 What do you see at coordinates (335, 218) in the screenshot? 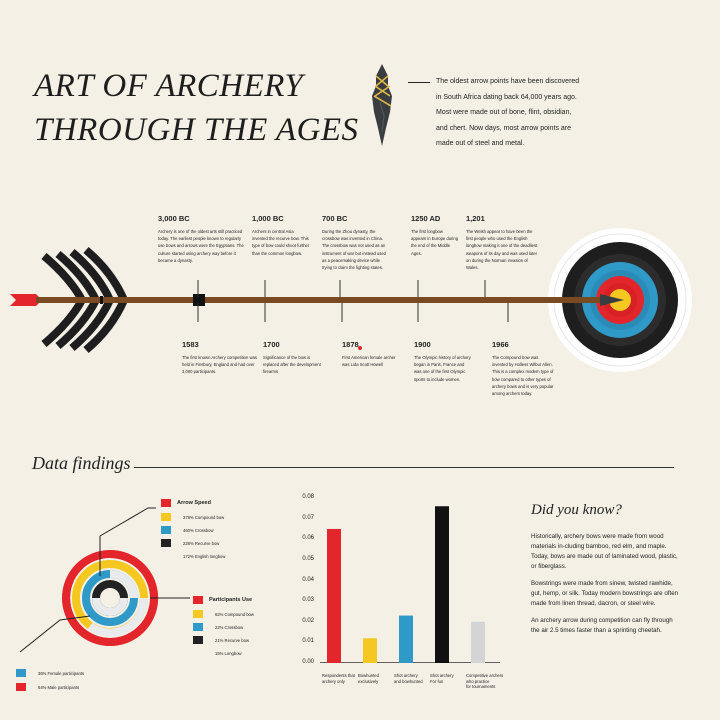
I see `event-year: 700 BC` at bounding box center [335, 218].